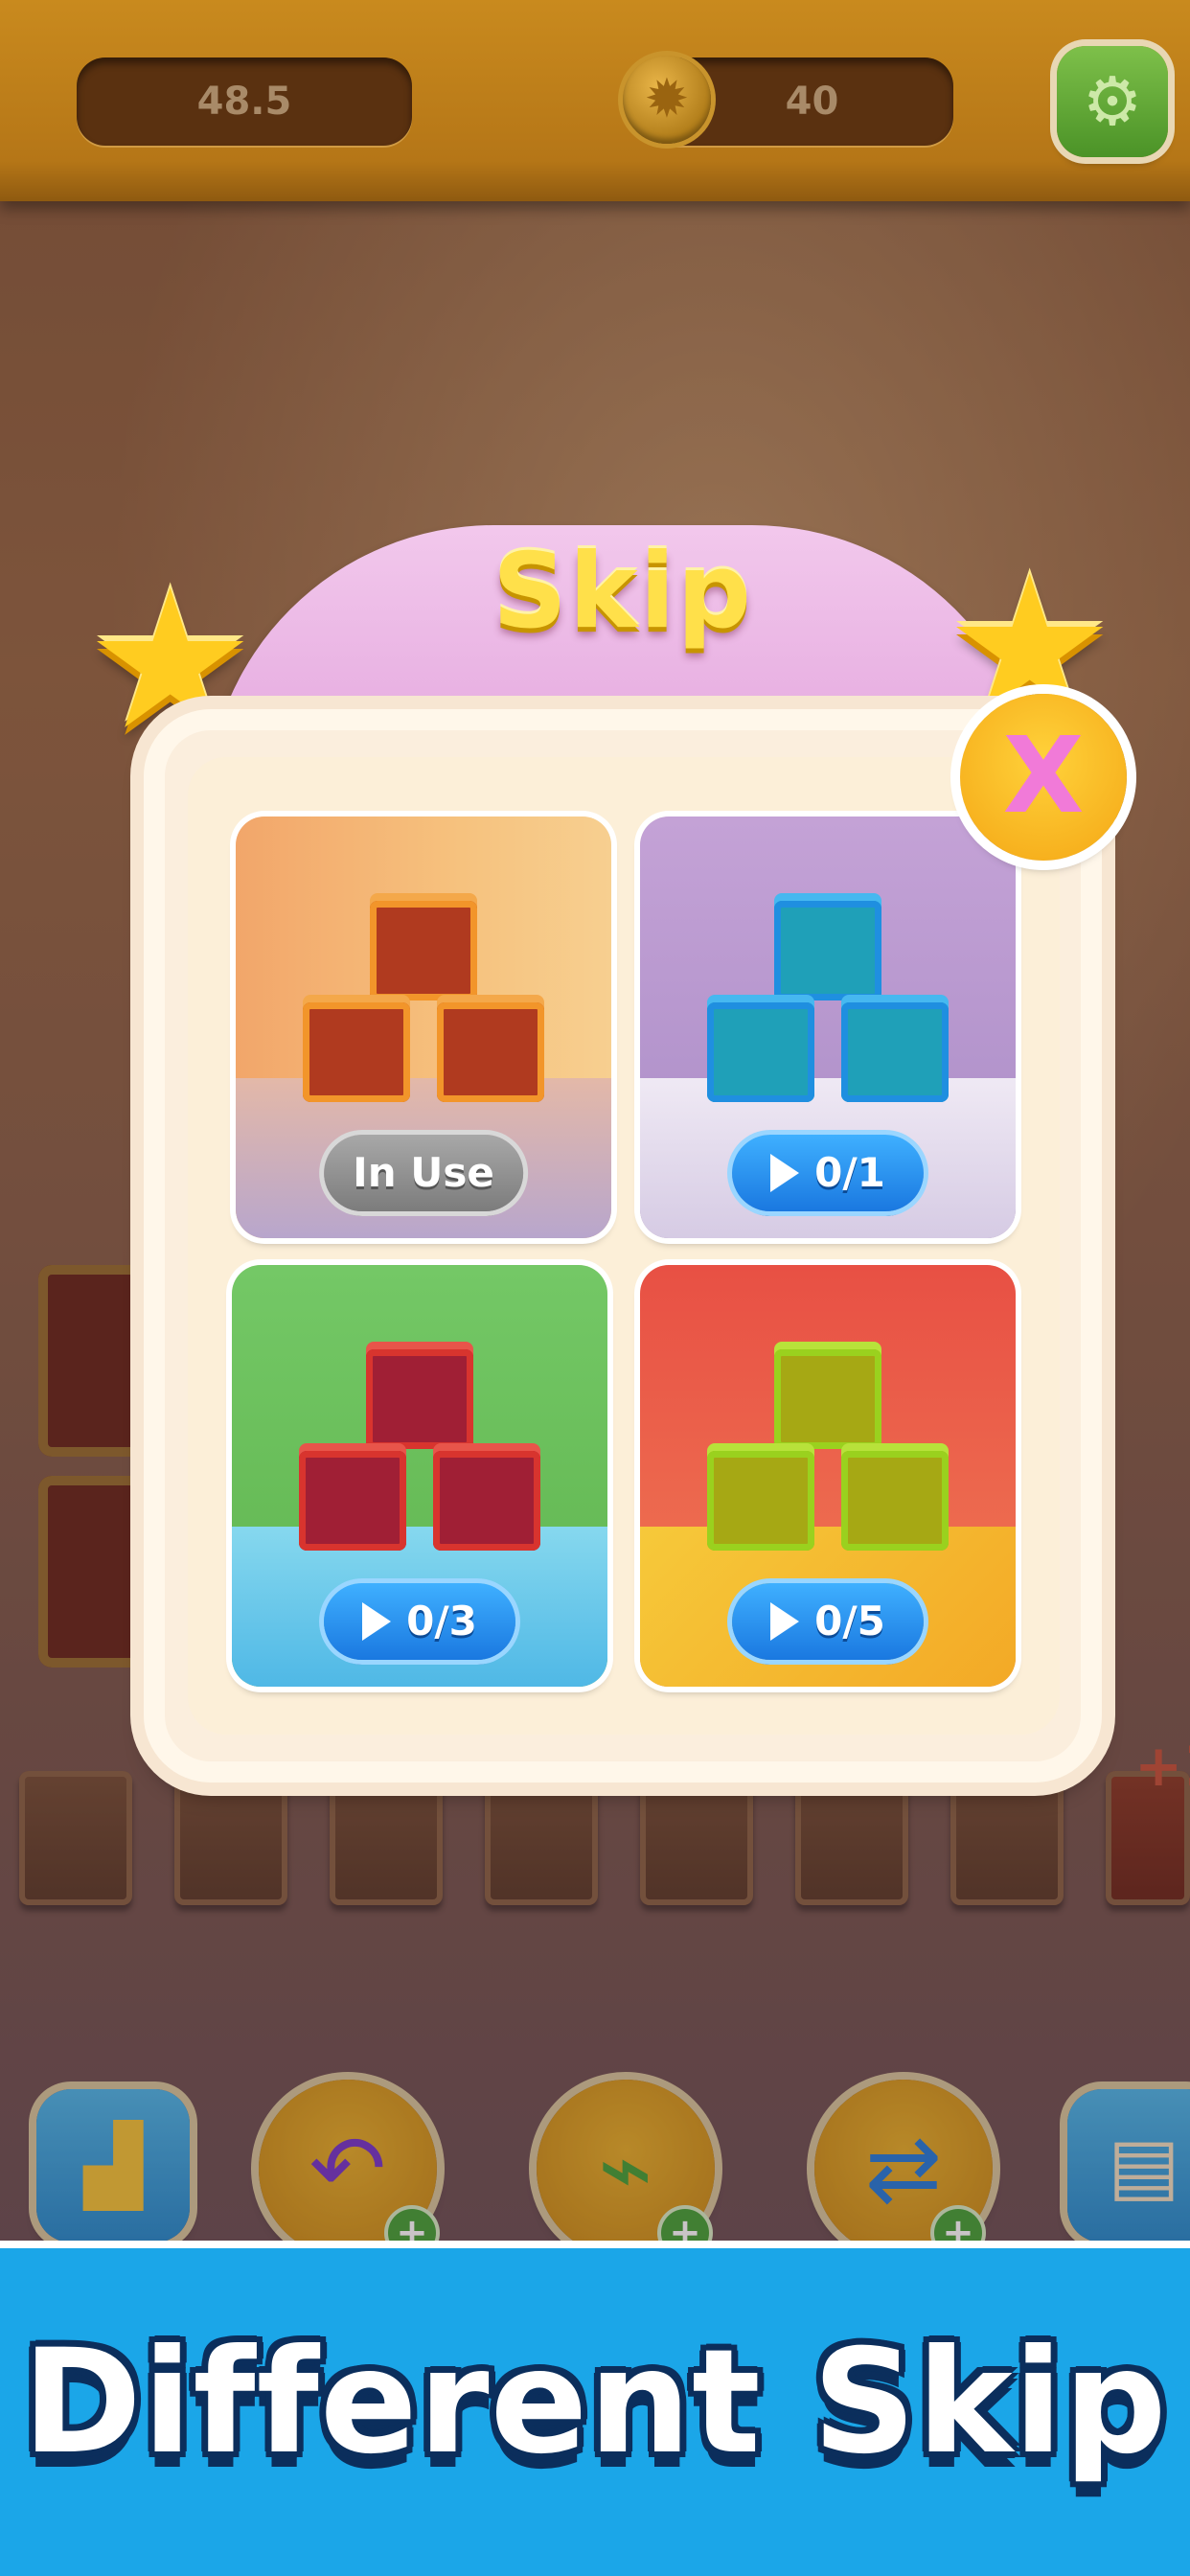  I want to click on close-button: X, so click(1043, 777).